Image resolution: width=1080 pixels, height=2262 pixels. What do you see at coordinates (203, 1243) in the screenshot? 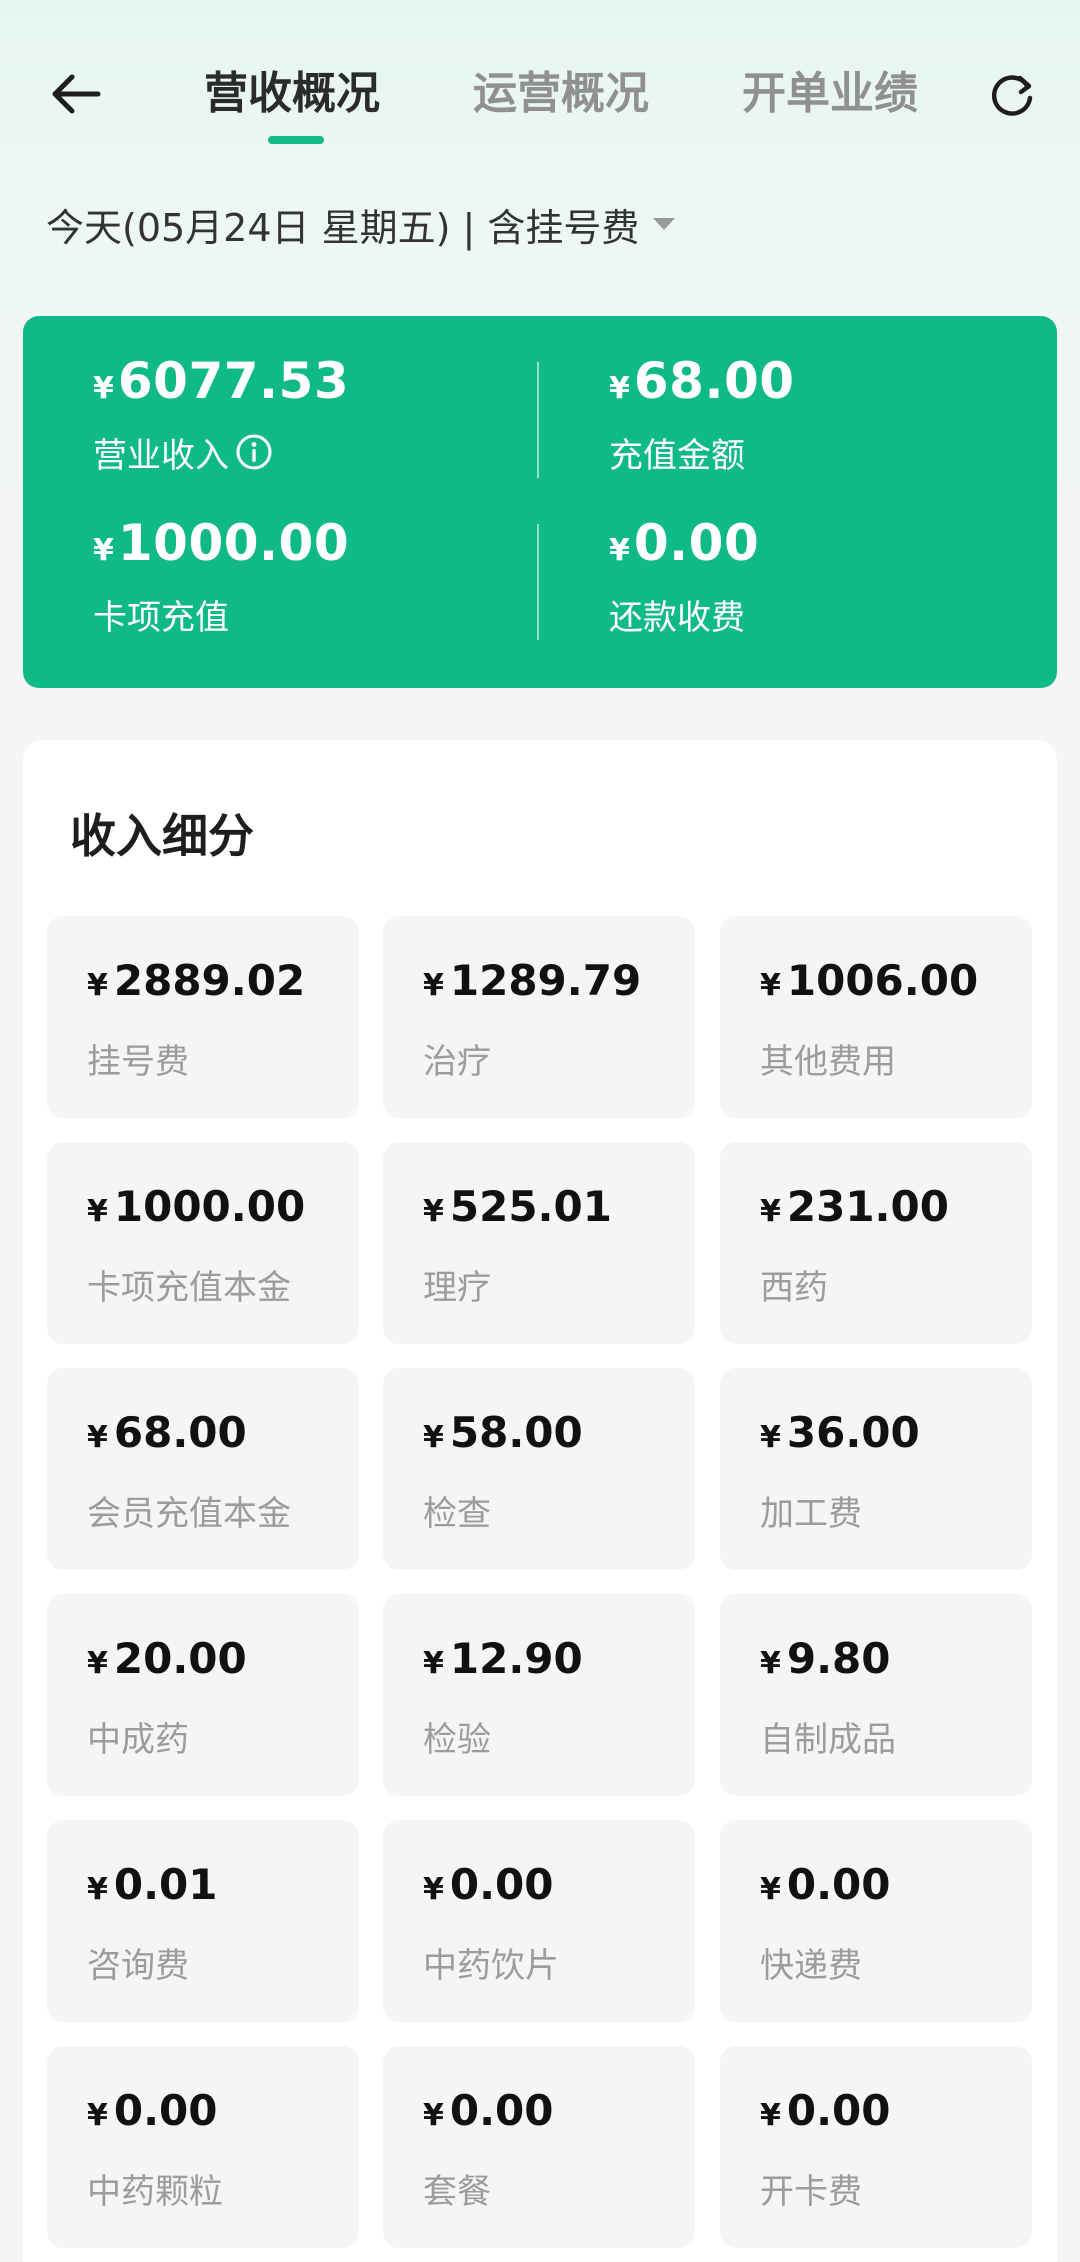
I see `income-item-card: ¥1000.00 卡项充值本金` at bounding box center [203, 1243].